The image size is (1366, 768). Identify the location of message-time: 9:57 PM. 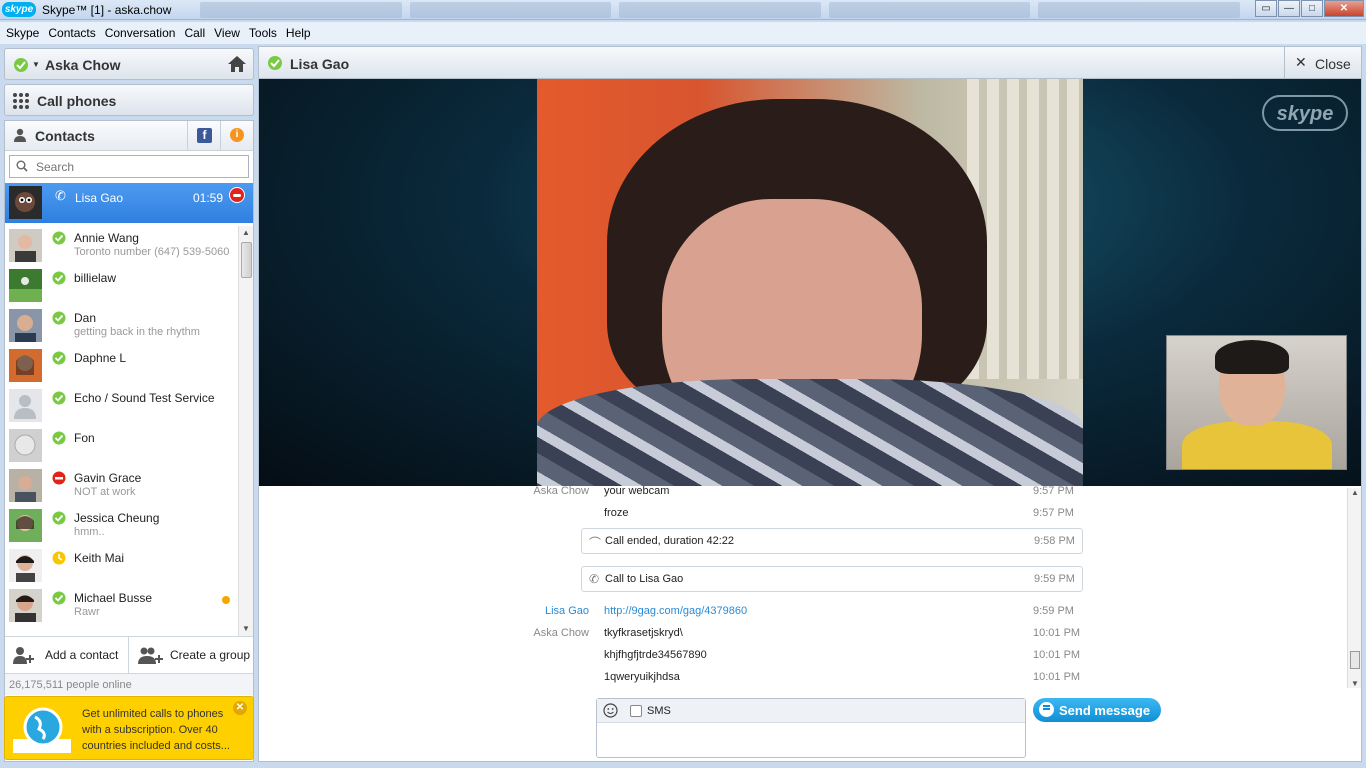
(1053, 513).